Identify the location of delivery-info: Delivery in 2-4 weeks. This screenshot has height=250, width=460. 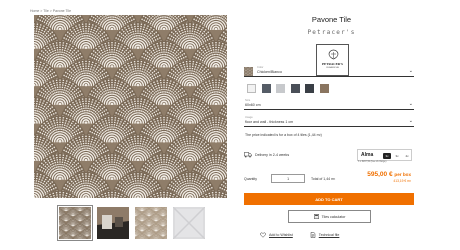
(266, 155).